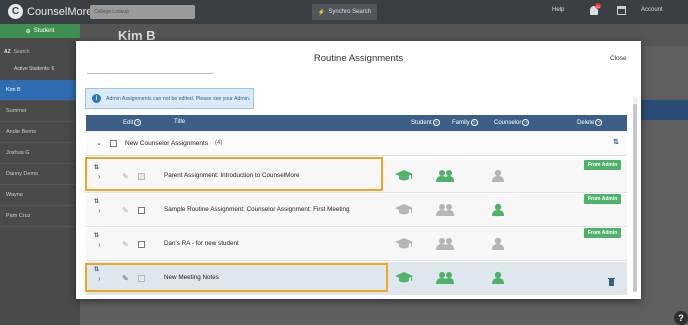 The height and width of the screenshot is (325, 688). What do you see at coordinates (40, 195) in the screenshot?
I see `sidebar-item-student: Wayne` at bounding box center [40, 195].